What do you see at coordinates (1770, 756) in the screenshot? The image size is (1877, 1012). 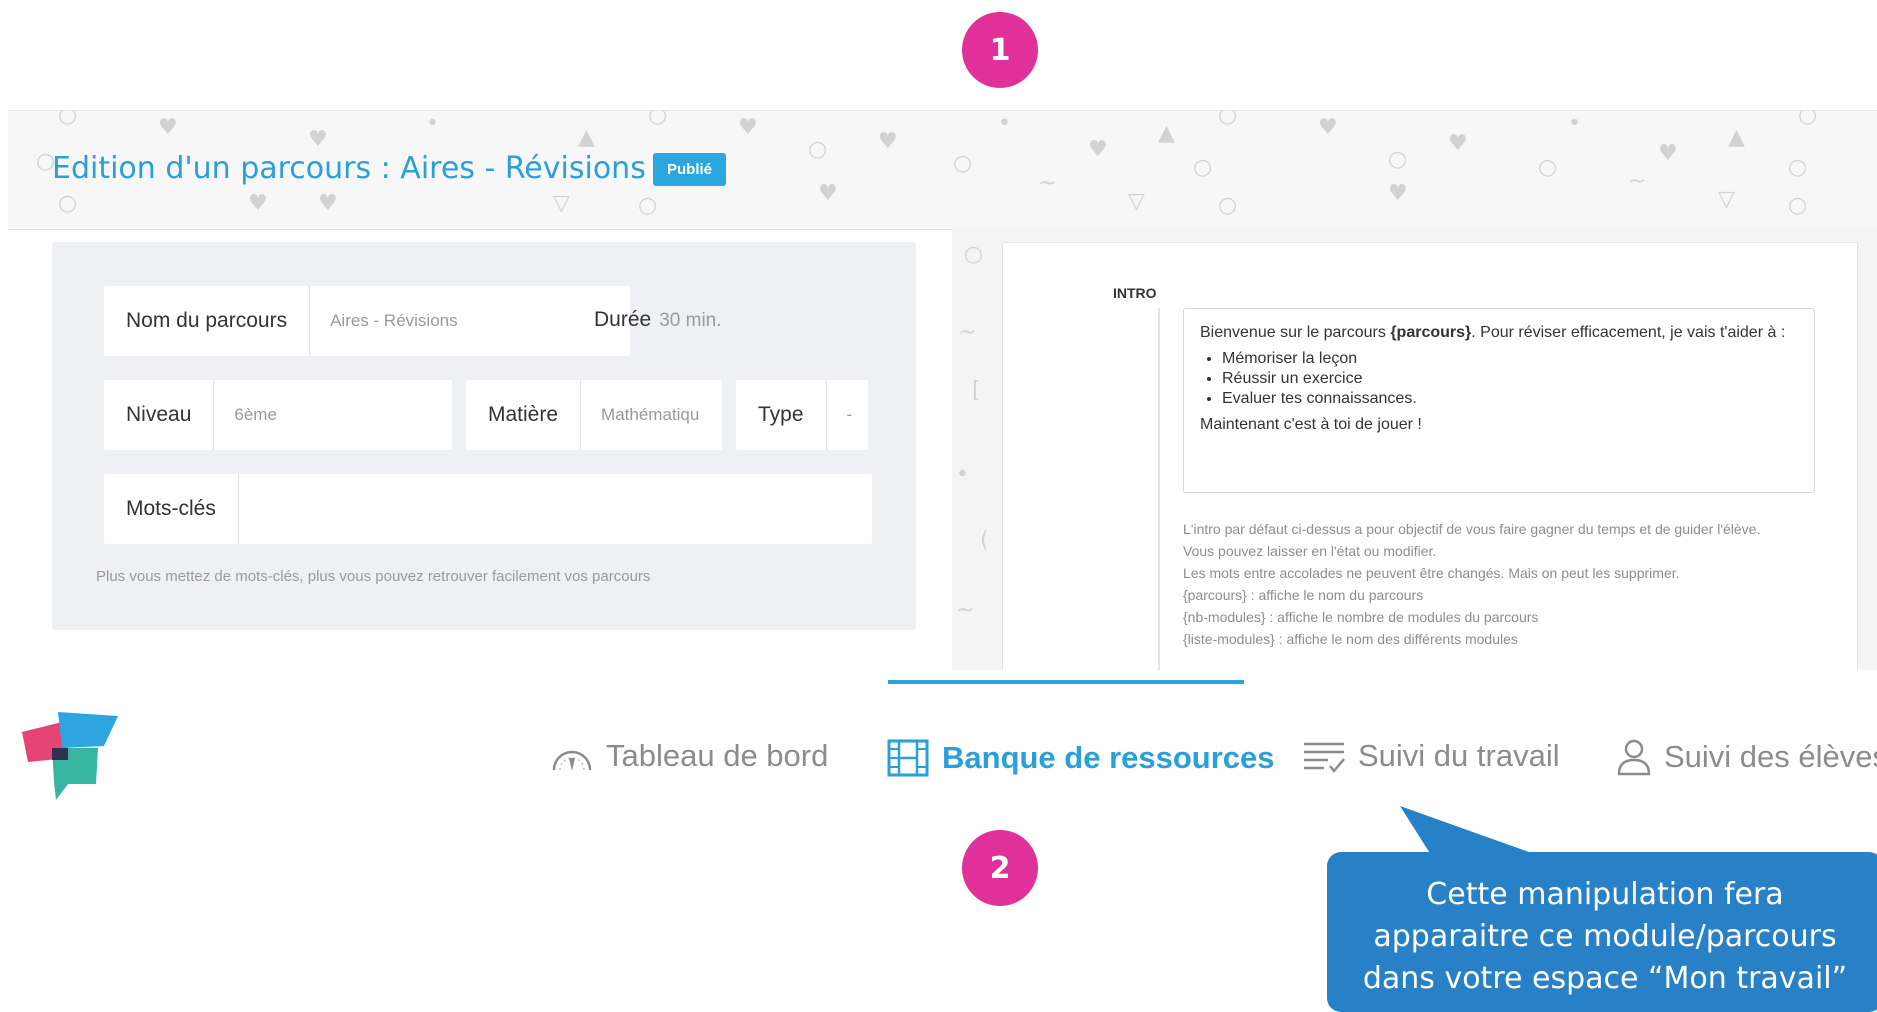 I see `nav-label: Suivi des élèves` at bounding box center [1770, 756].